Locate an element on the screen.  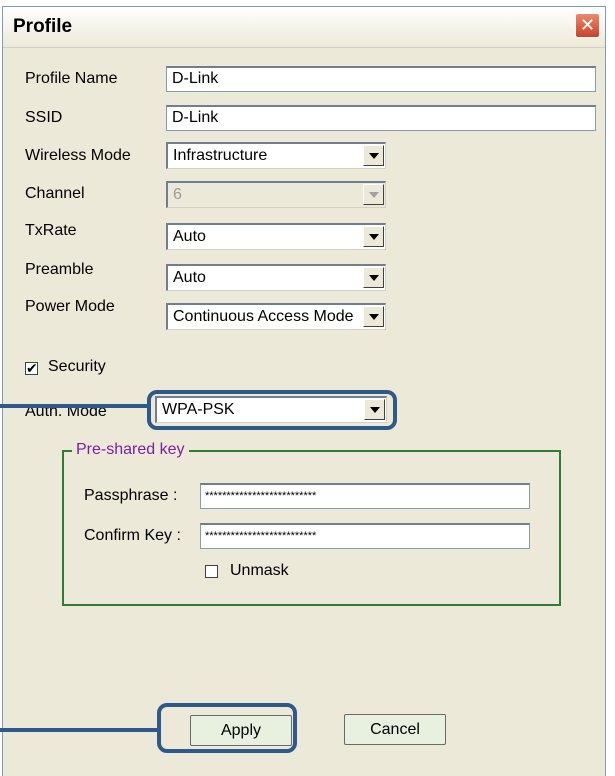
confirm-key-label: Confirm Key : is located at coordinates (132, 535).